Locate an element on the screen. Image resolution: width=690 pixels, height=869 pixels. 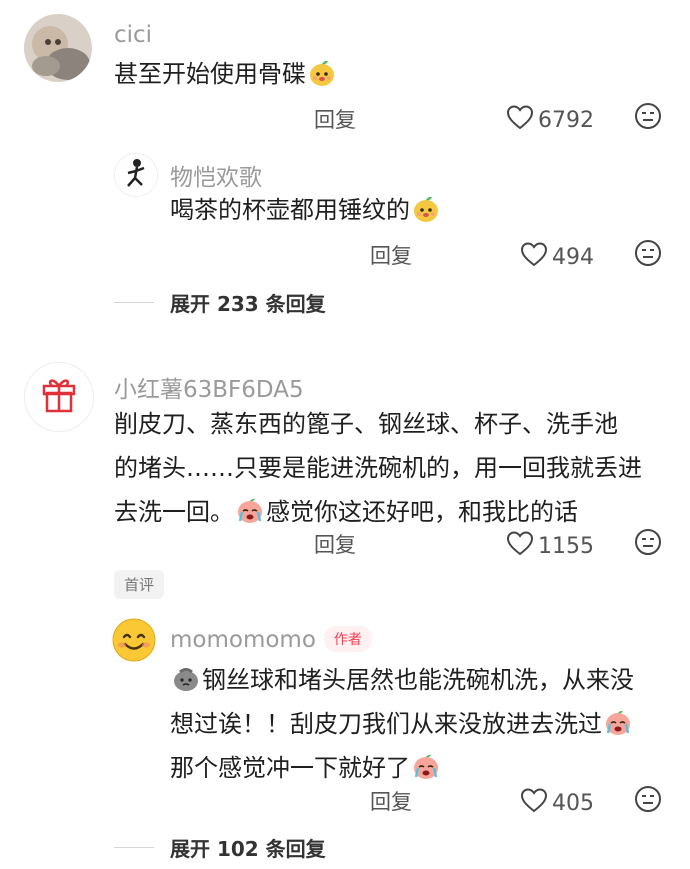
like-count: 494 is located at coordinates (573, 257).